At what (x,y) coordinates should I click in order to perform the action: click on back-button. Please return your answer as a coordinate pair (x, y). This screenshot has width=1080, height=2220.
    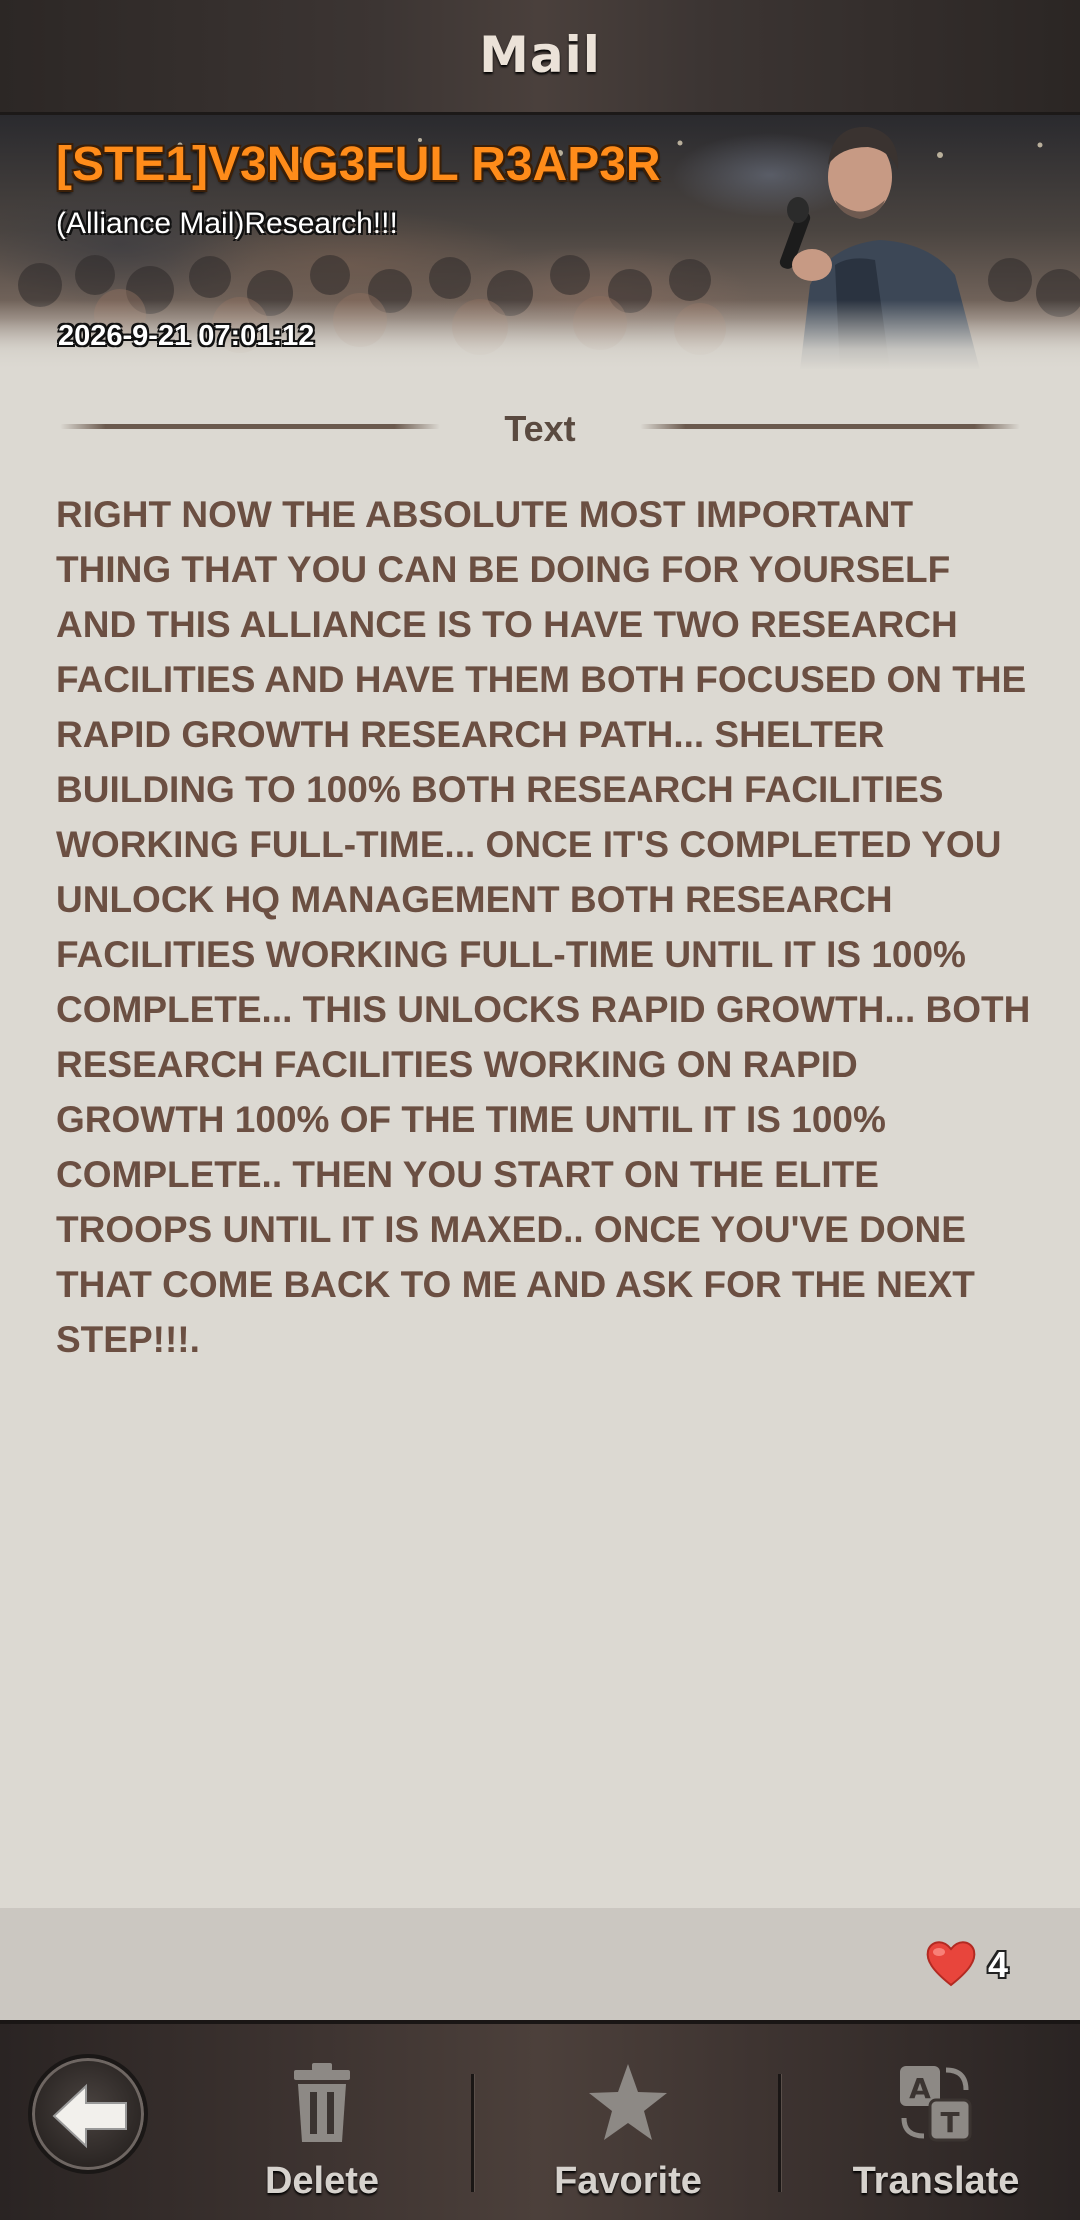
    Looking at the image, I should click on (88, 2114).